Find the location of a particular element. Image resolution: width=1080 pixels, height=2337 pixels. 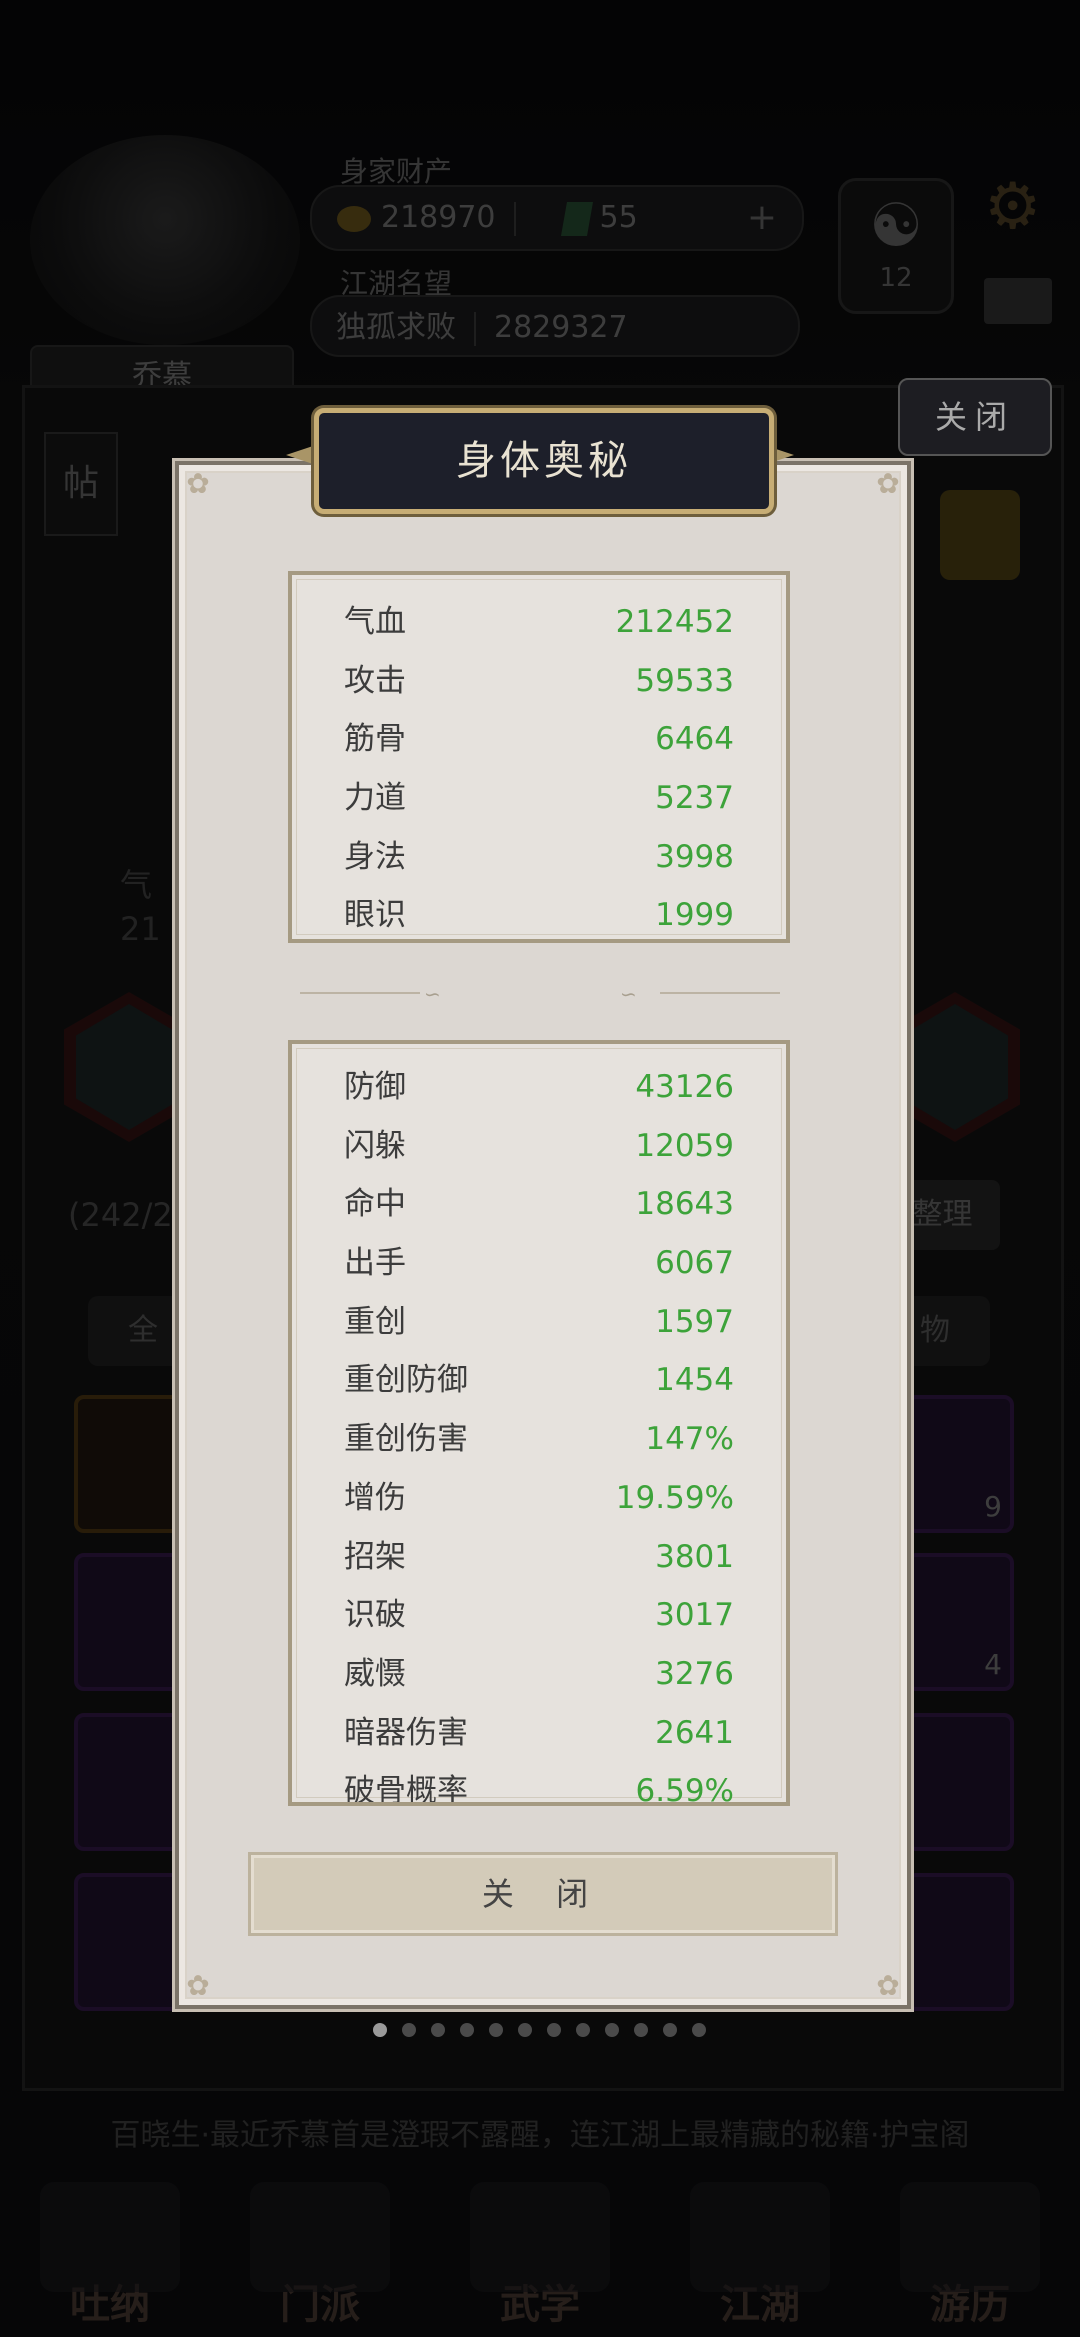

stat-value: 3998 is located at coordinates (694, 856).